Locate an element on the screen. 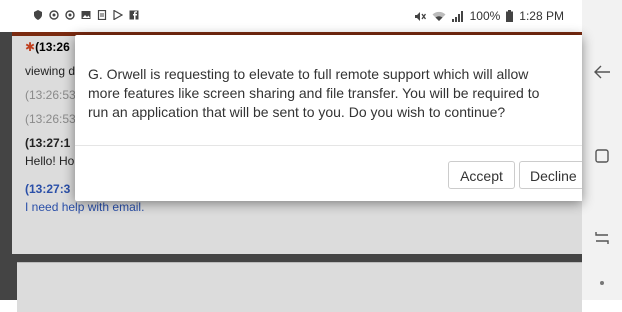 This screenshot has height=312, width=622. home-button is located at coordinates (602, 156).